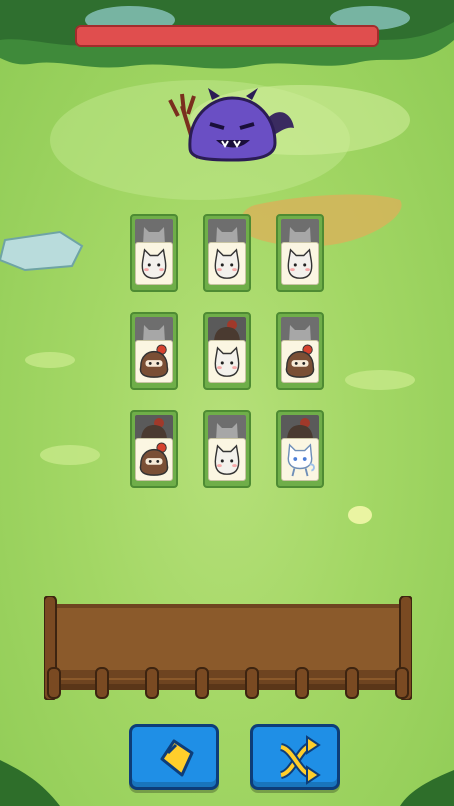 This screenshot has width=454, height=806. What do you see at coordinates (231, 125) in the screenshot?
I see `devil-slime-boss-icon` at bounding box center [231, 125].